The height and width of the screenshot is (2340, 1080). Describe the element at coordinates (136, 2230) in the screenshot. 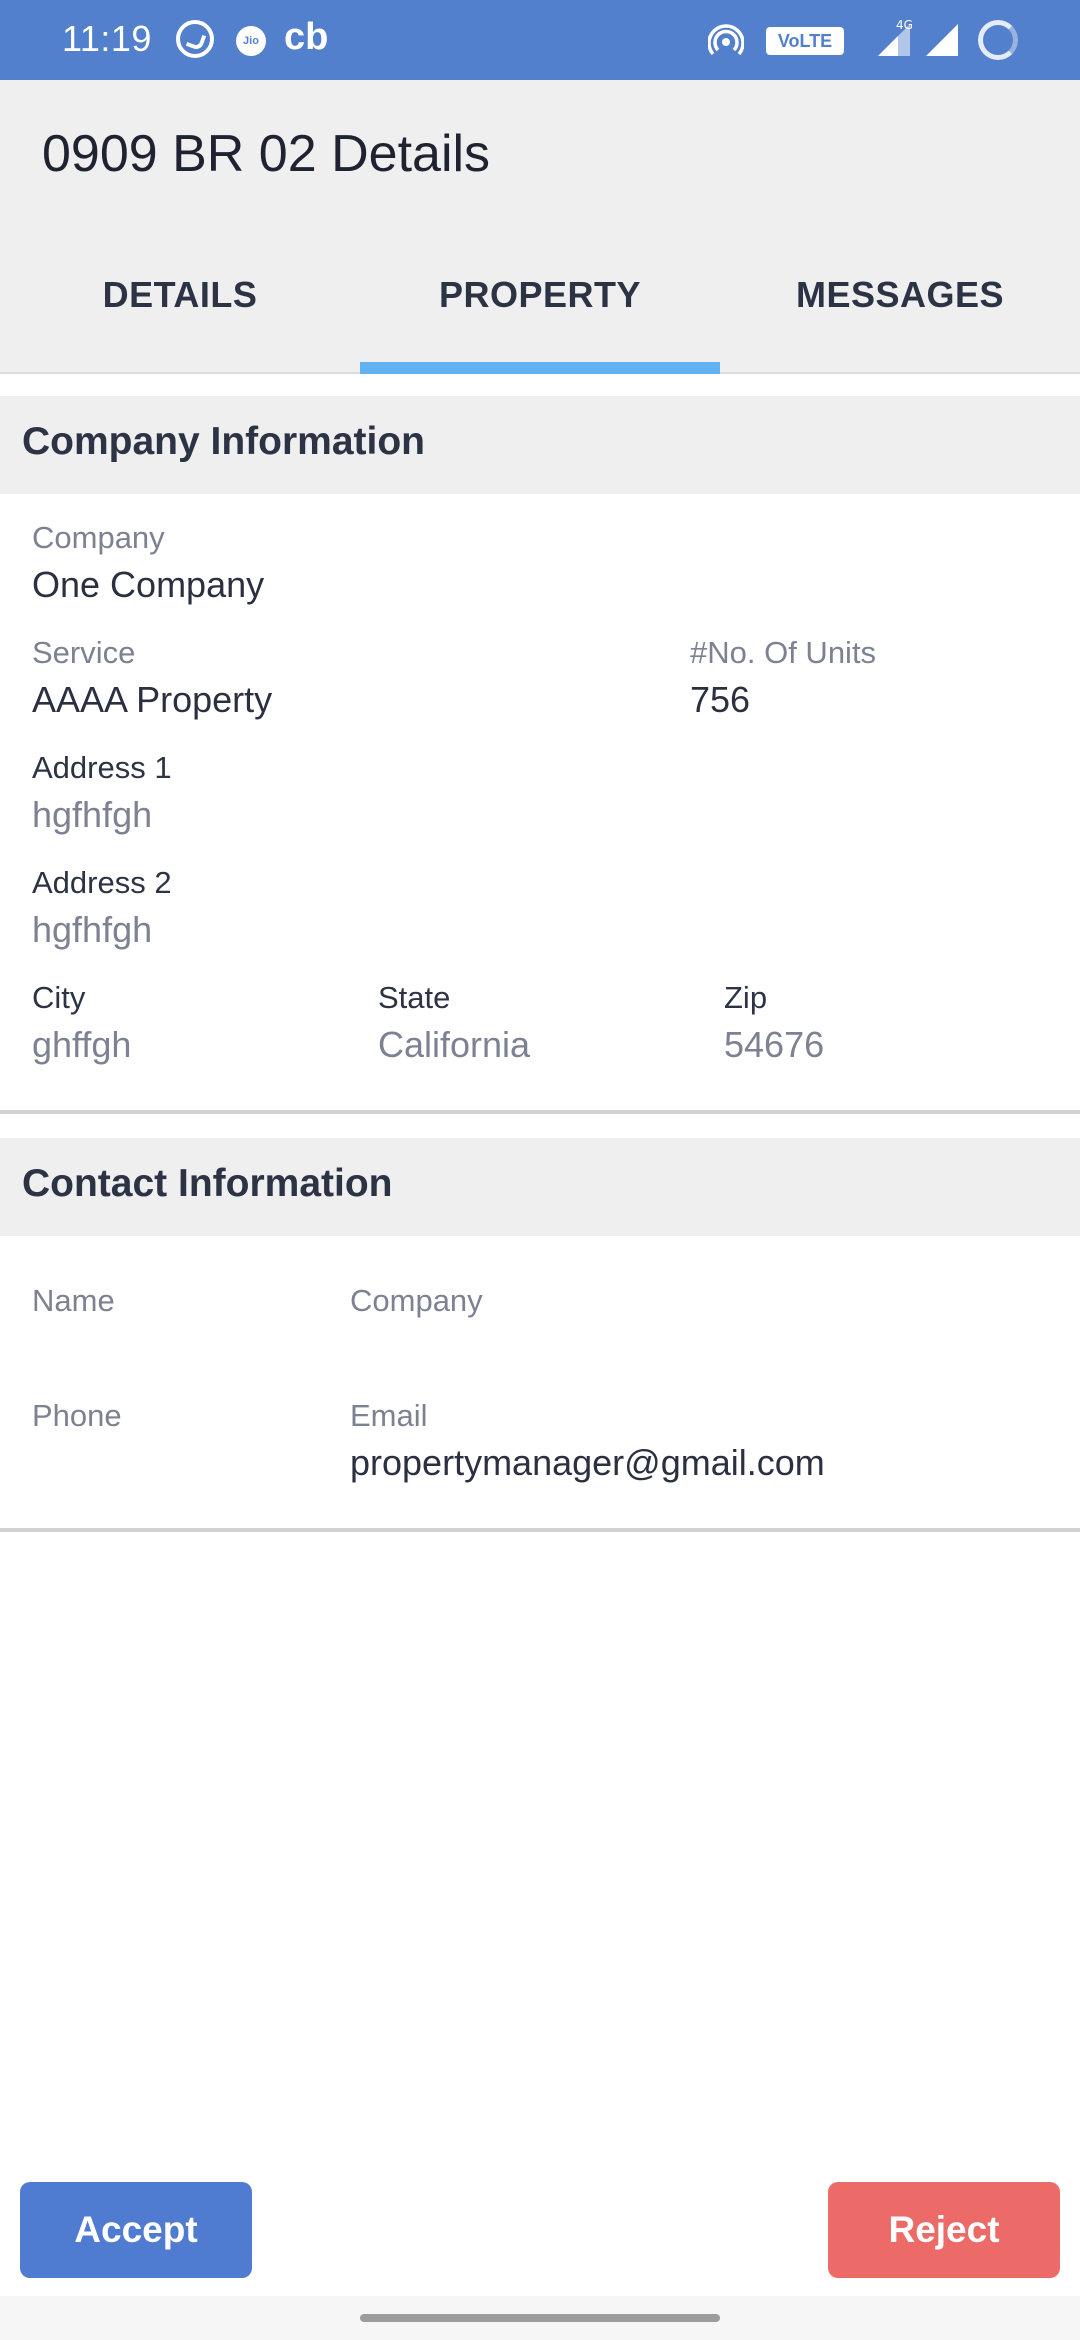

I see `accept-button: Accept` at that location.